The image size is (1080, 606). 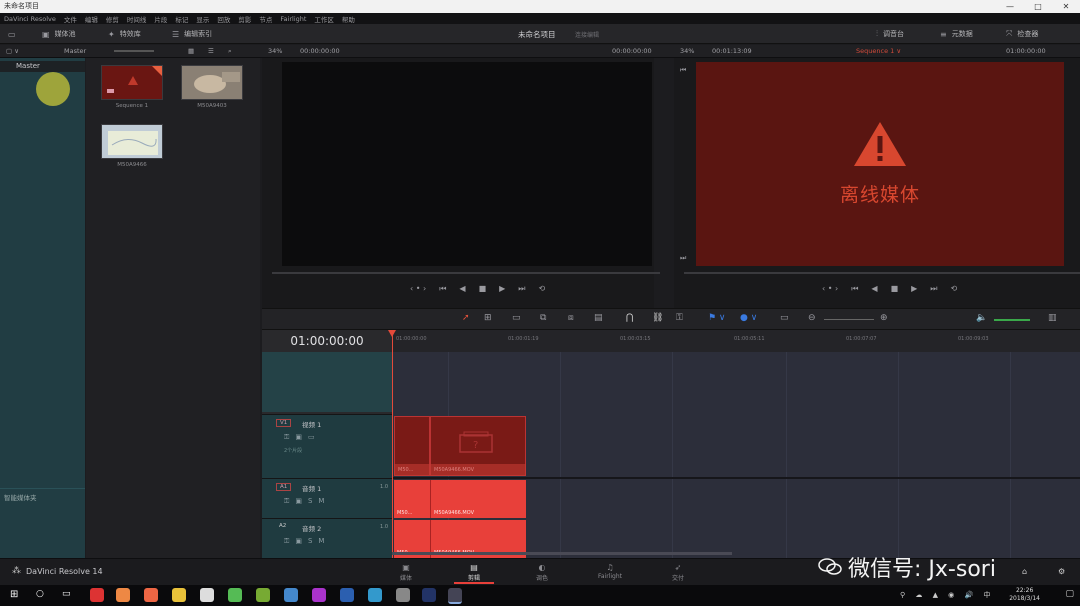 What do you see at coordinates (657, 318) in the screenshot?
I see `link-icon: ⛓` at bounding box center [657, 318].